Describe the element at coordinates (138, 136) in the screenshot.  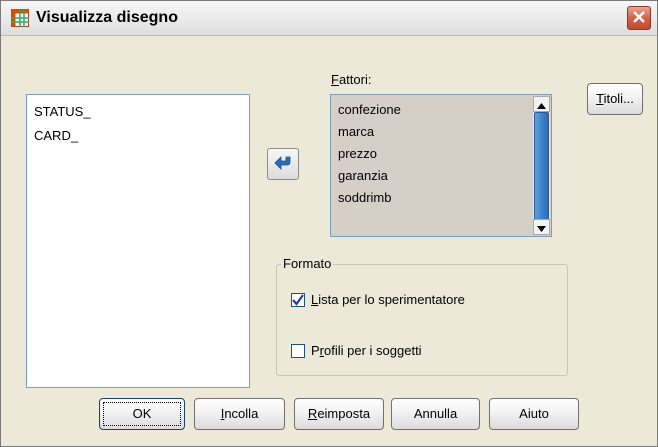
I see `list-item: CARD_` at that location.